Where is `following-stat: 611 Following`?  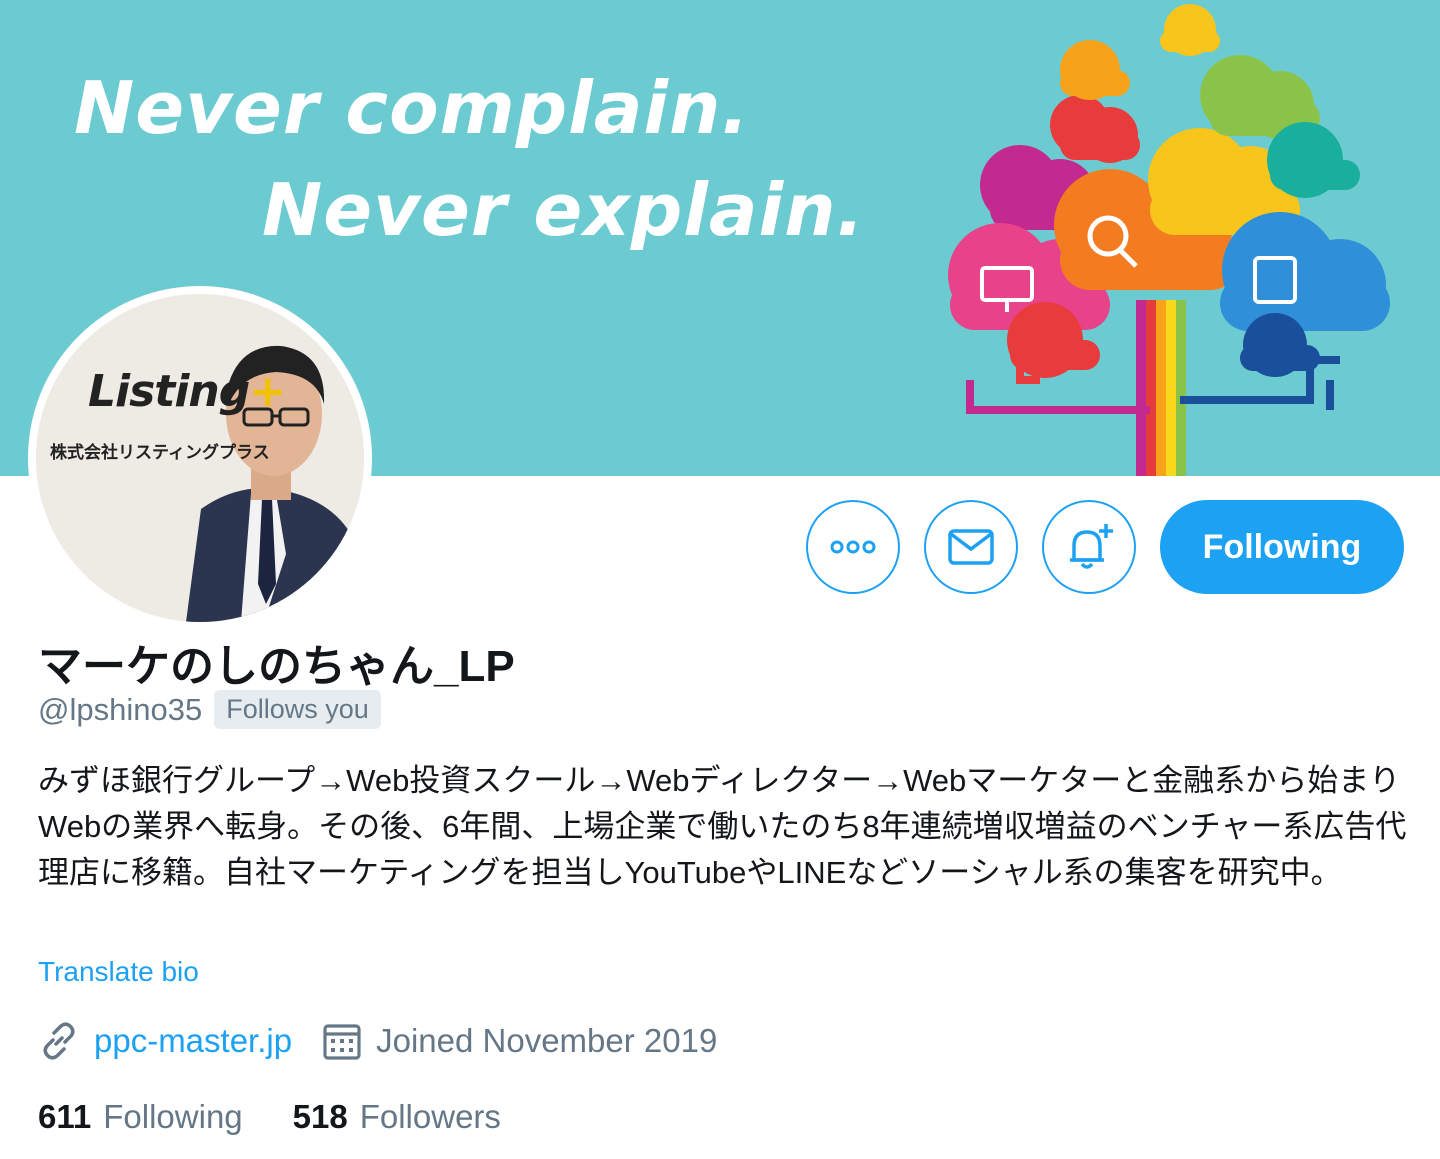 following-stat: 611 Following is located at coordinates (140, 1117).